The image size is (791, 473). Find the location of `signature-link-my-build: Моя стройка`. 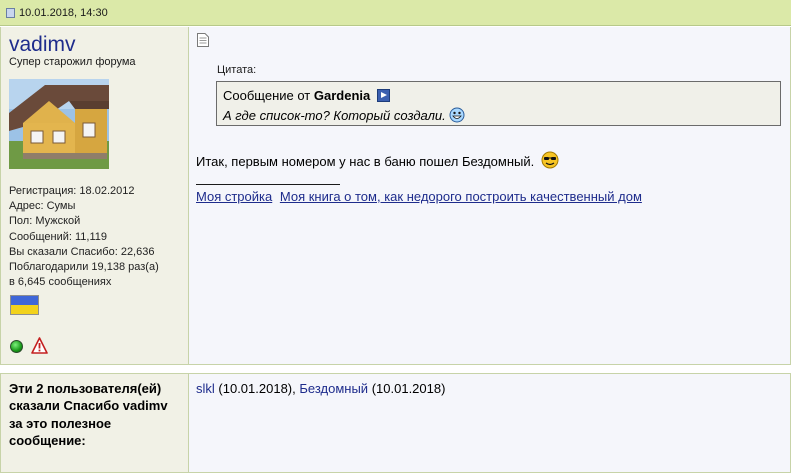

signature-link-my-build: Моя стройка is located at coordinates (234, 196).